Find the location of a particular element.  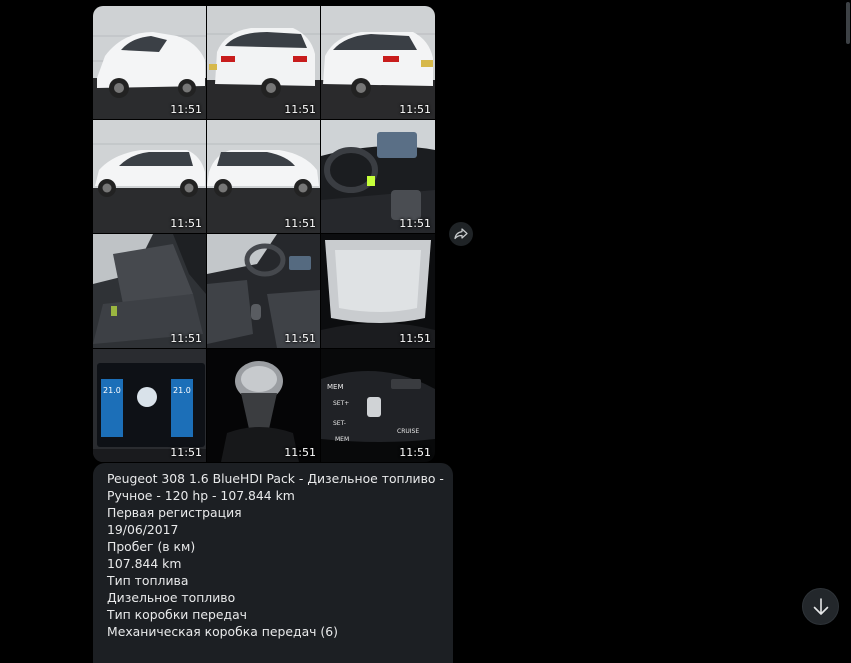

message-line: Механическая коробка передач (6) is located at coordinates (222, 631).